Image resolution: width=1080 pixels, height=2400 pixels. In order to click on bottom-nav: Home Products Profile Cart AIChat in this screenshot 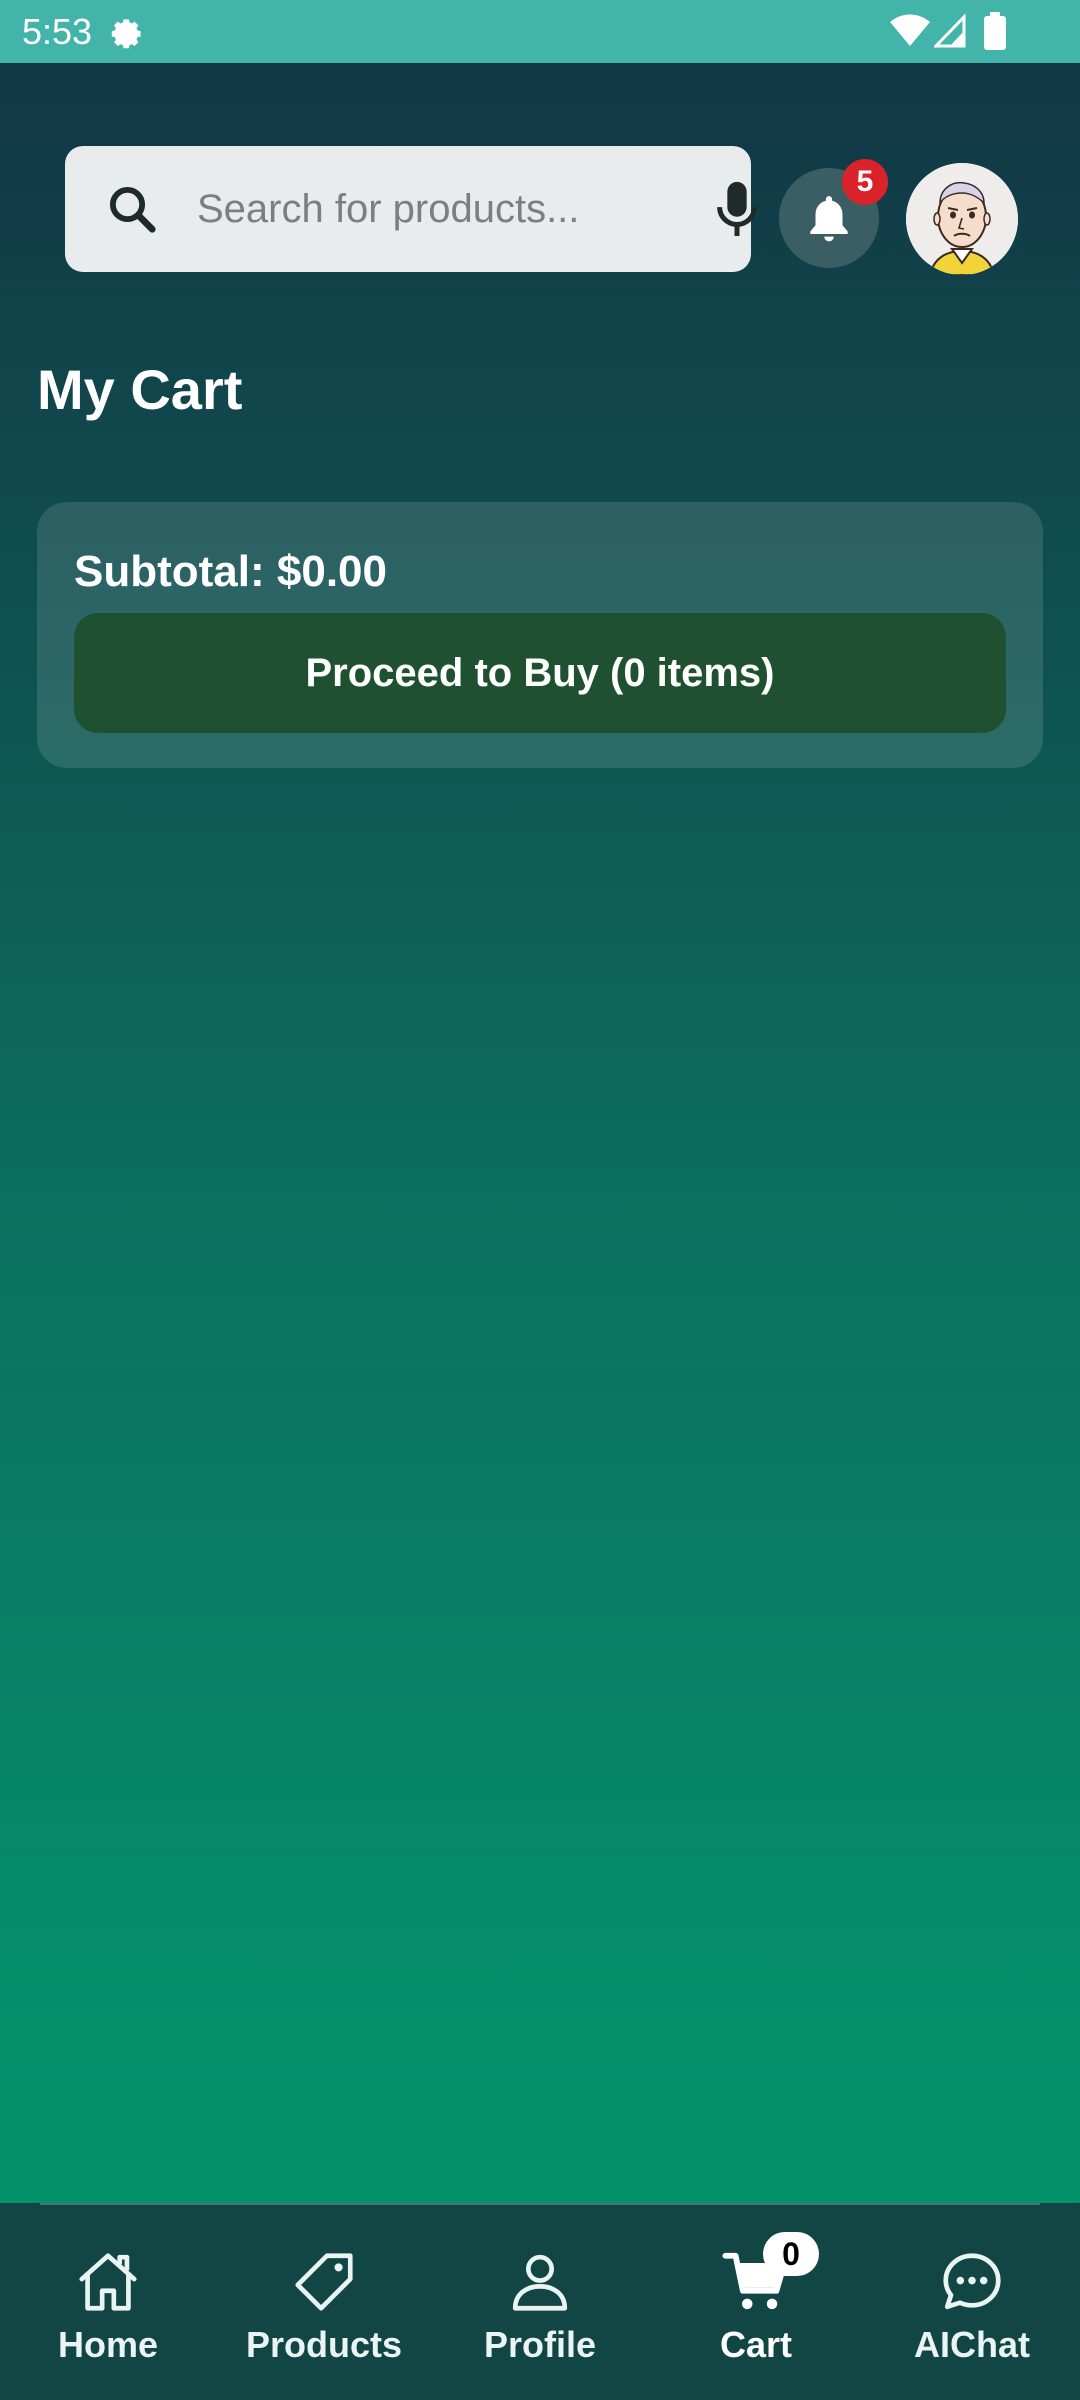, I will do `click(540, 2301)`.